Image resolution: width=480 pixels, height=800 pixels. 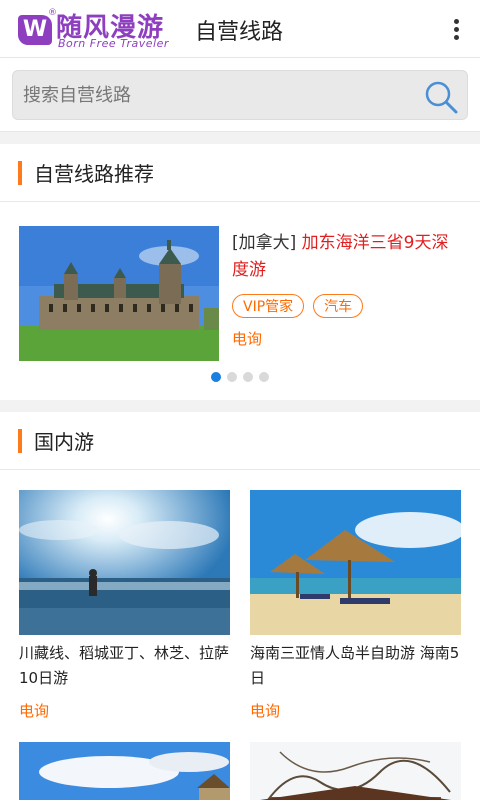 What do you see at coordinates (347, 289) in the screenshot?
I see `recommend-info: [加拿大] 加东海洋三省9天深度游 VIP管家 汽车 电询` at bounding box center [347, 289].